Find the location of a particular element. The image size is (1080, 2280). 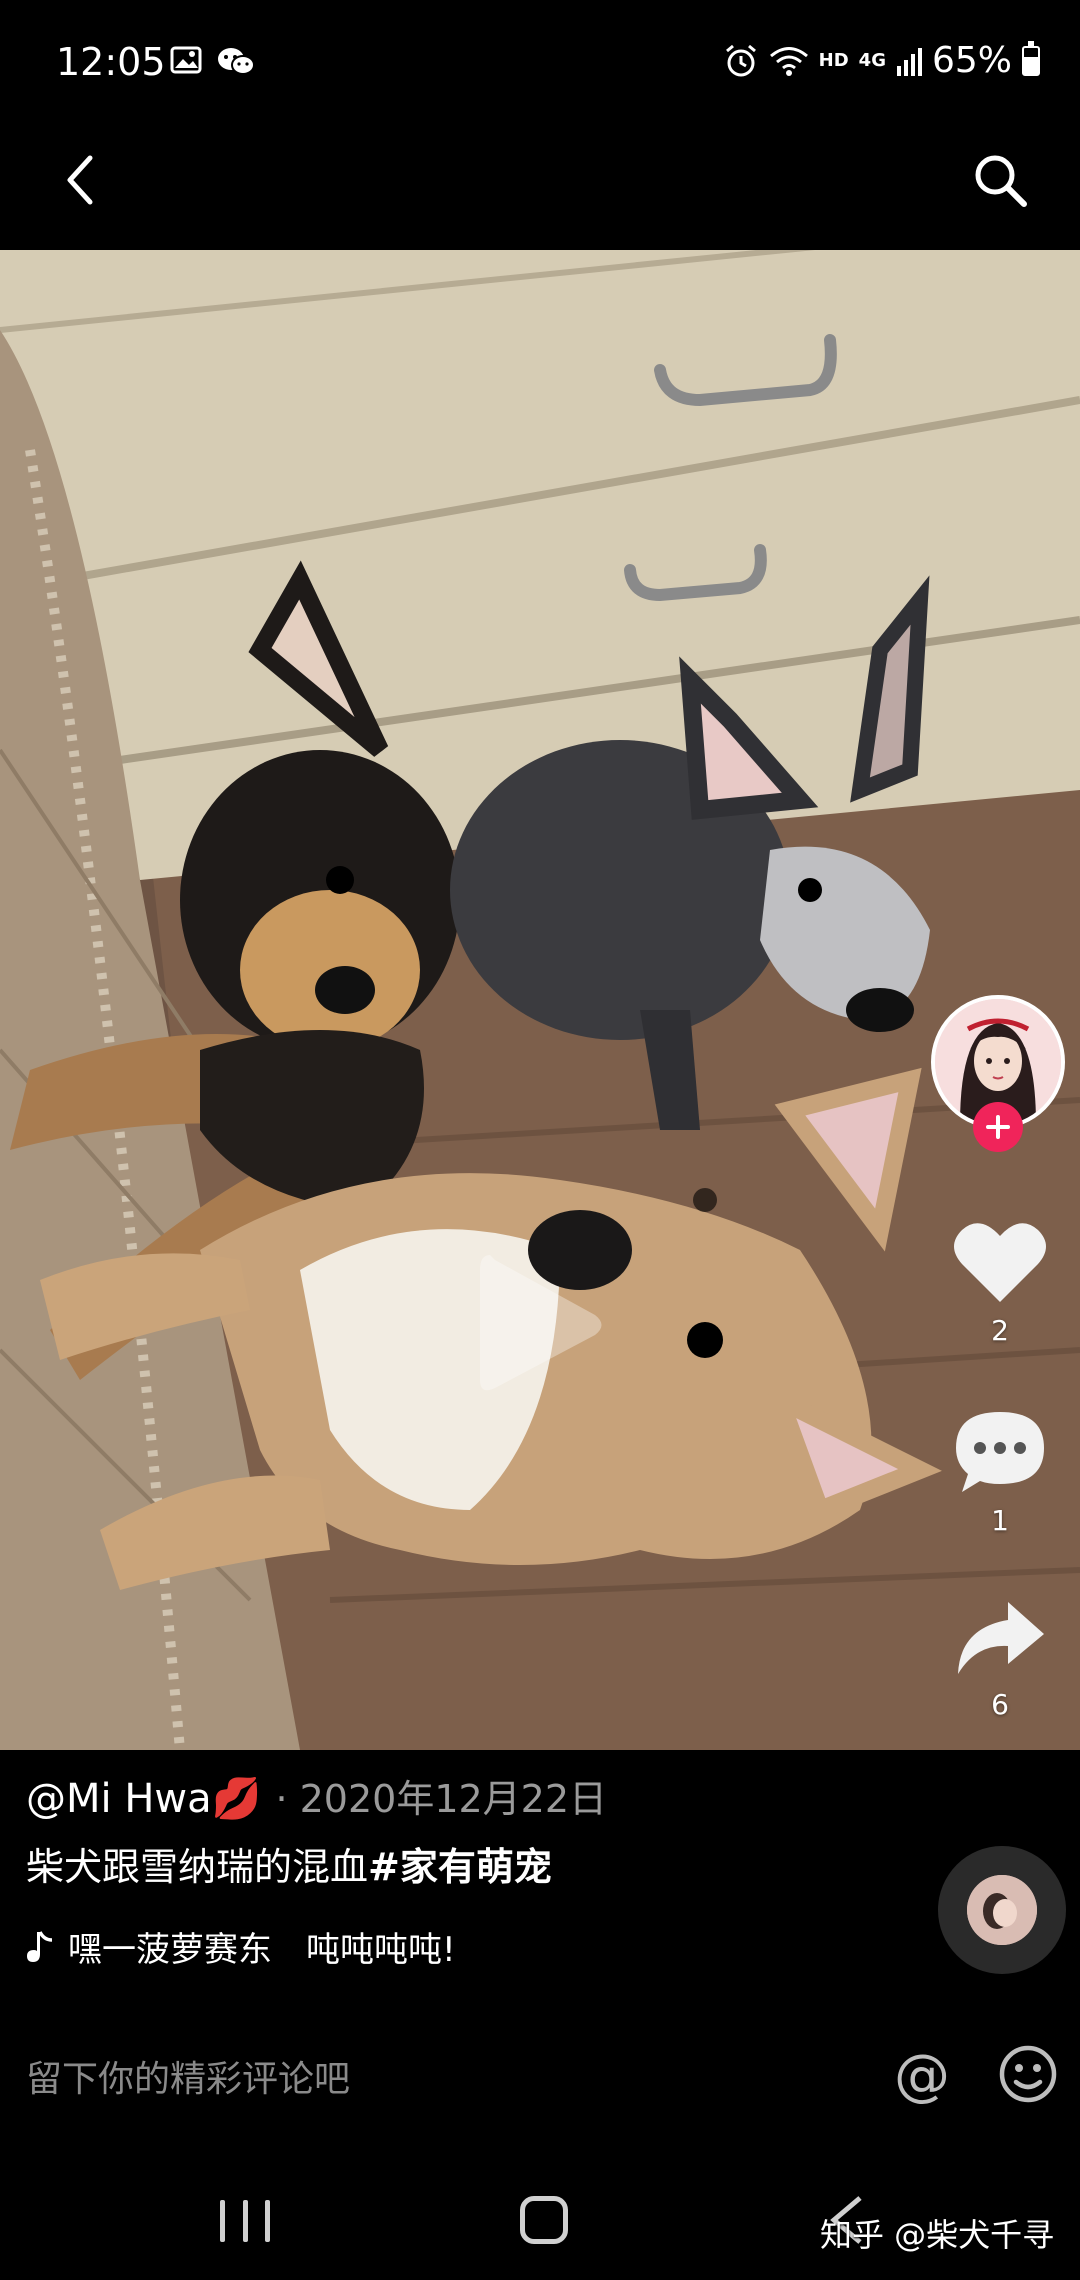

comment-bubble-icon is located at coordinates (1000, 1452).